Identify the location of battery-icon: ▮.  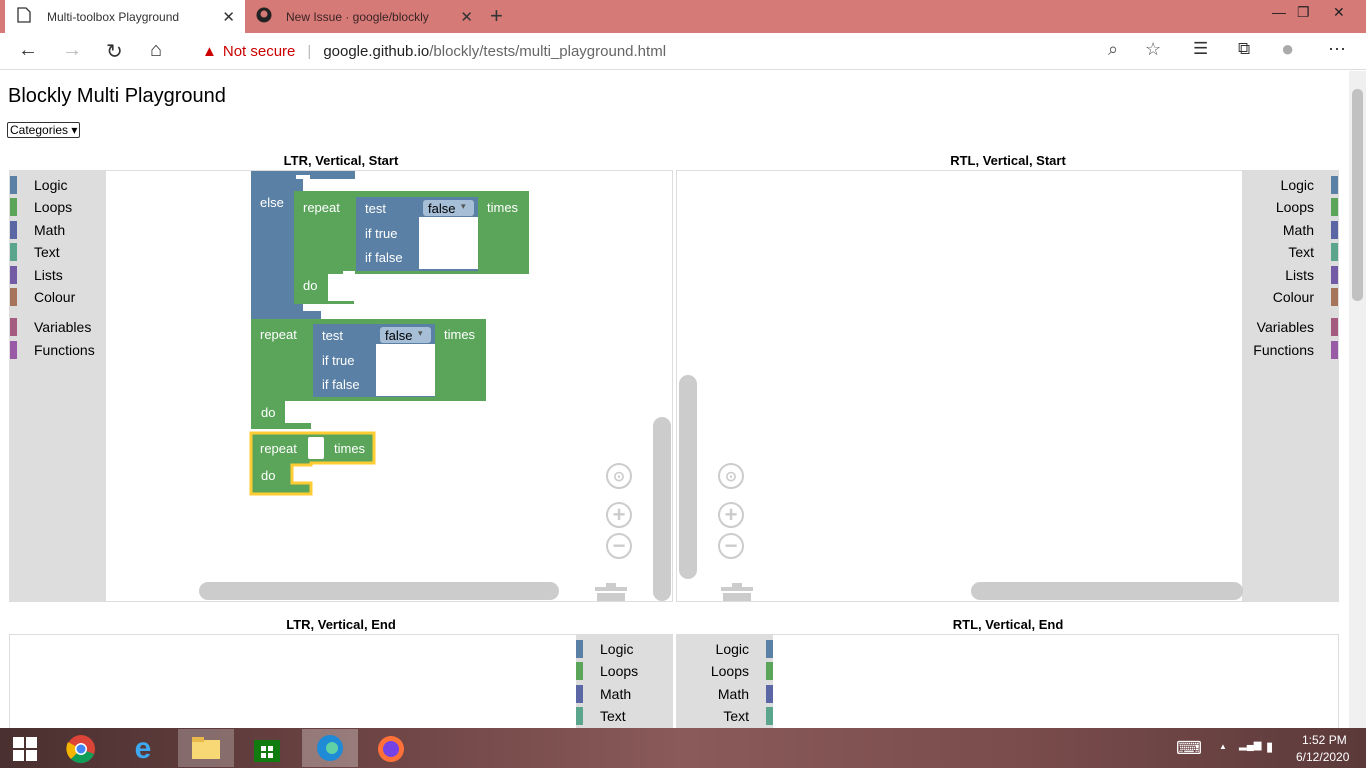
(1269, 747).